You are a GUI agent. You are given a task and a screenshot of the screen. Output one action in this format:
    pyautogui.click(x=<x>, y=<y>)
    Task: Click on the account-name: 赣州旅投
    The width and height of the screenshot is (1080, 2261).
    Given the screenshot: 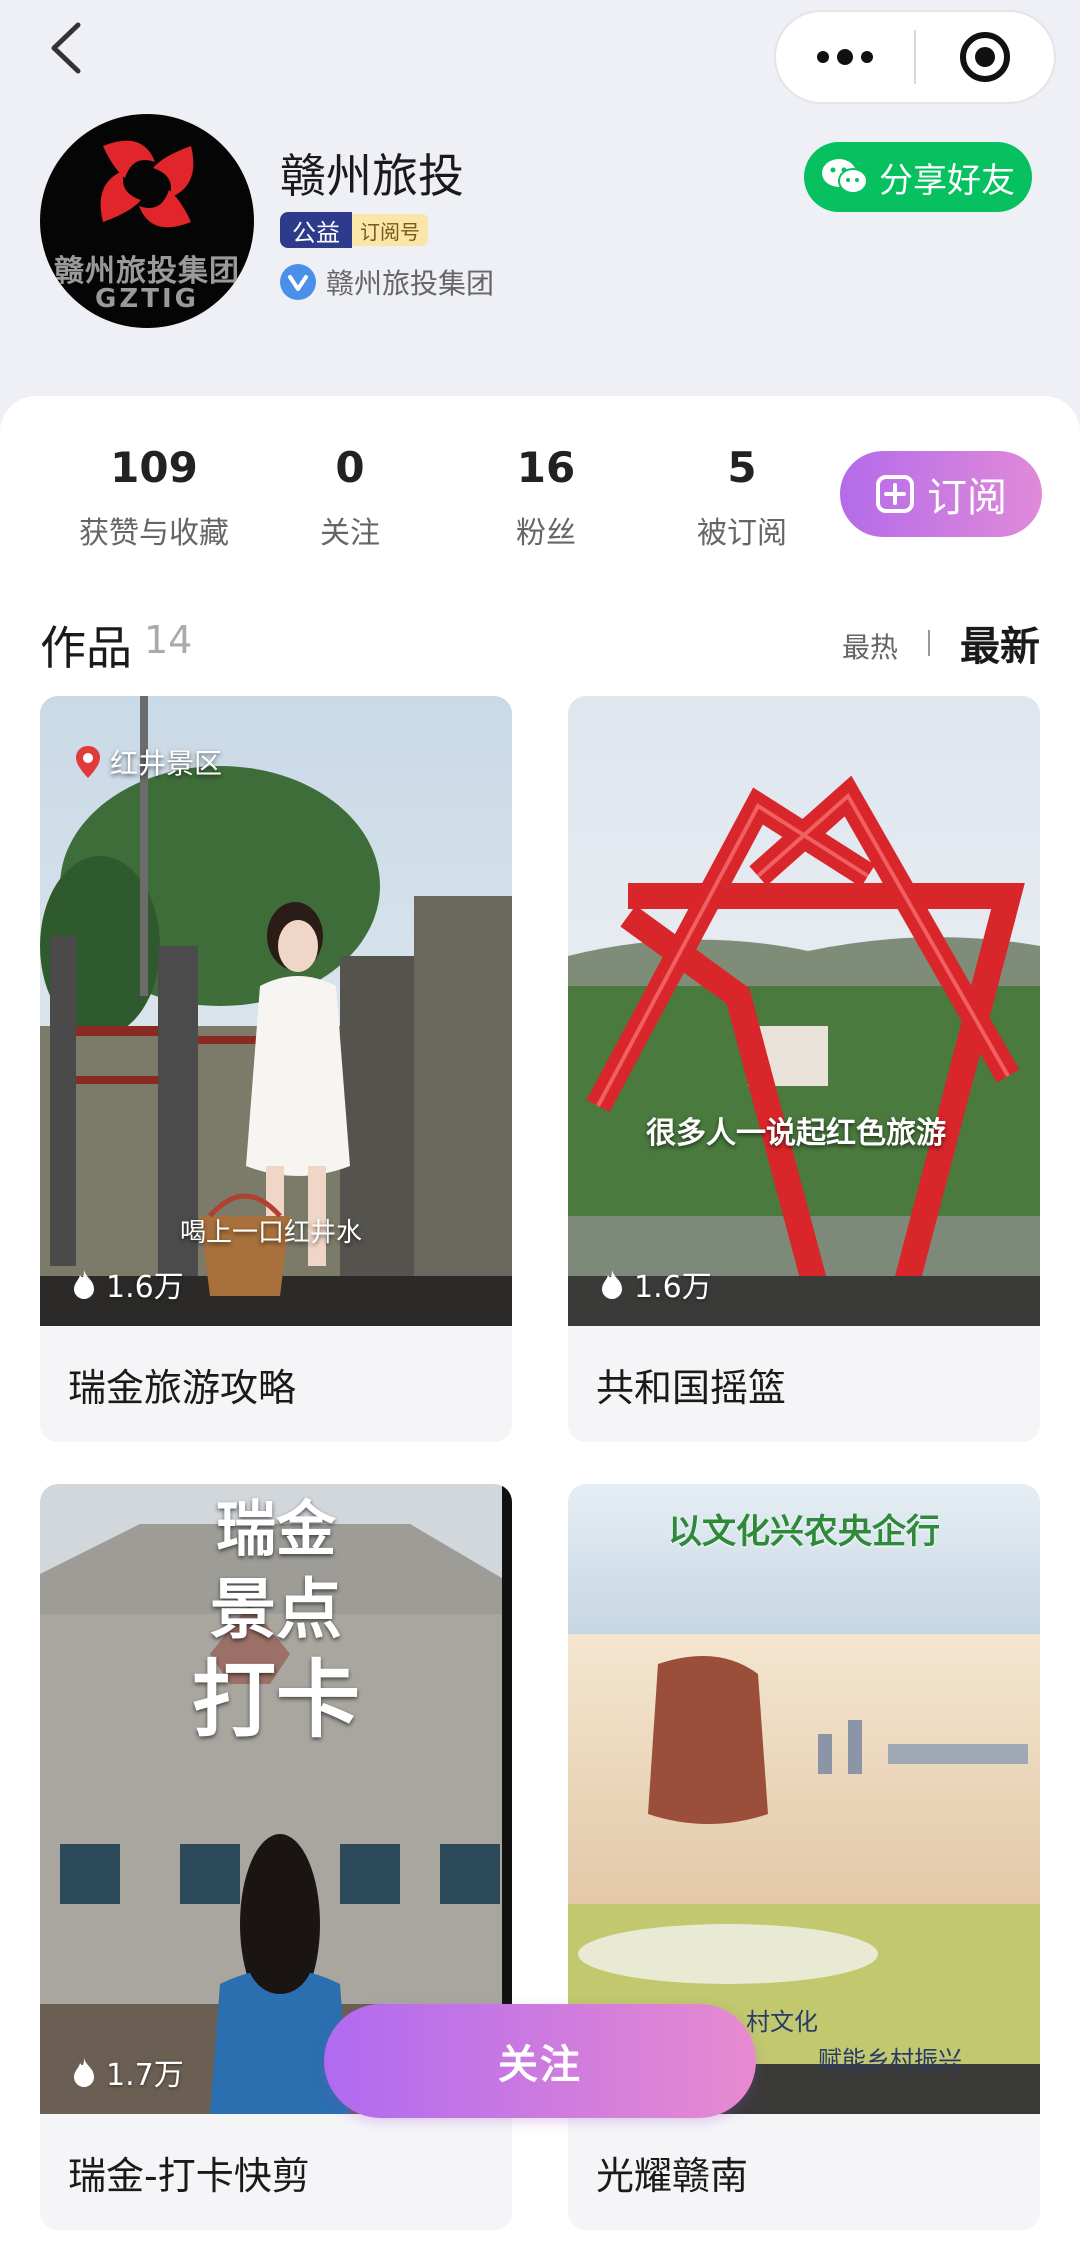 What is the action you would take?
    pyautogui.click(x=372, y=176)
    